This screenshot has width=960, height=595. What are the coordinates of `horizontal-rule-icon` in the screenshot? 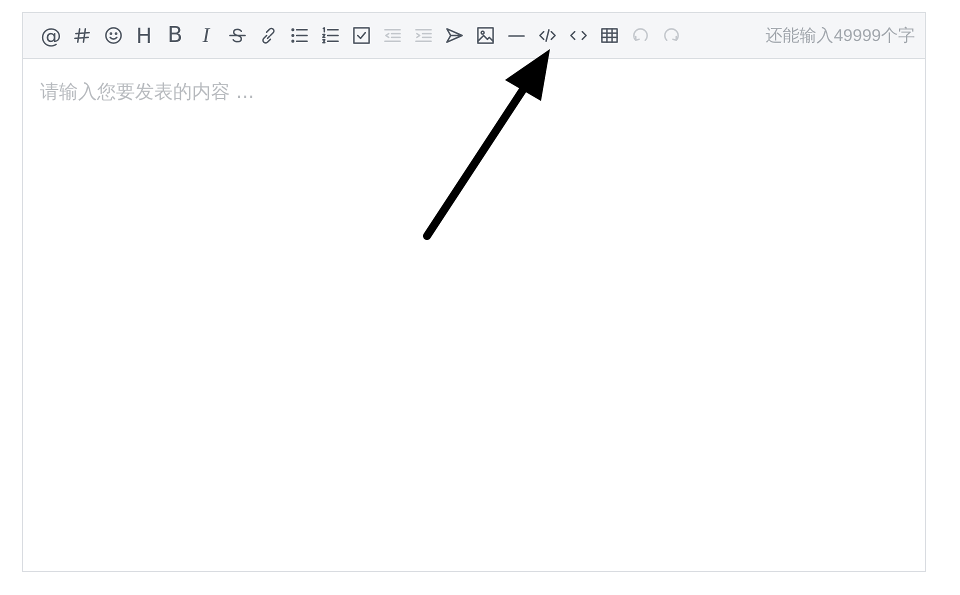 It's located at (516, 35).